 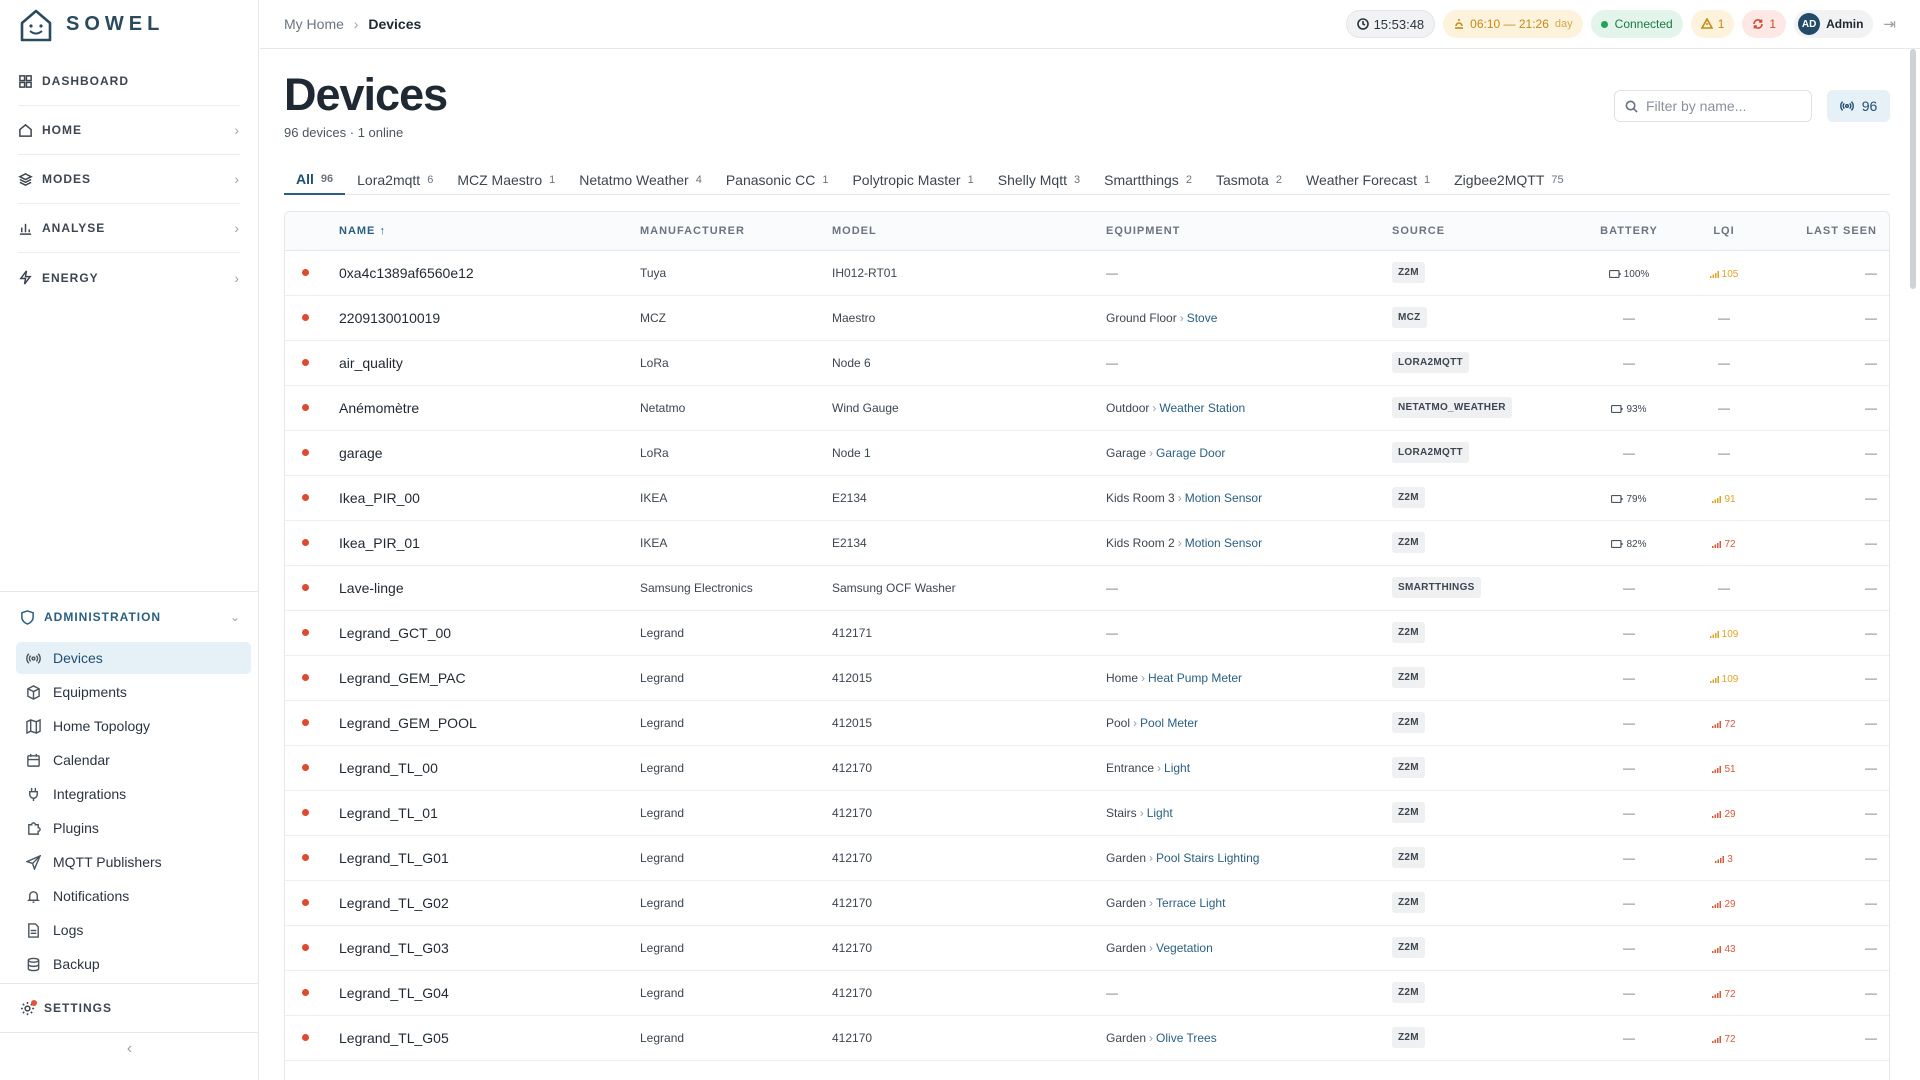 What do you see at coordinates (1889, 24) in the screenshot?
I see `logout-icon: ⇥` at bounding box center [1889, 24].